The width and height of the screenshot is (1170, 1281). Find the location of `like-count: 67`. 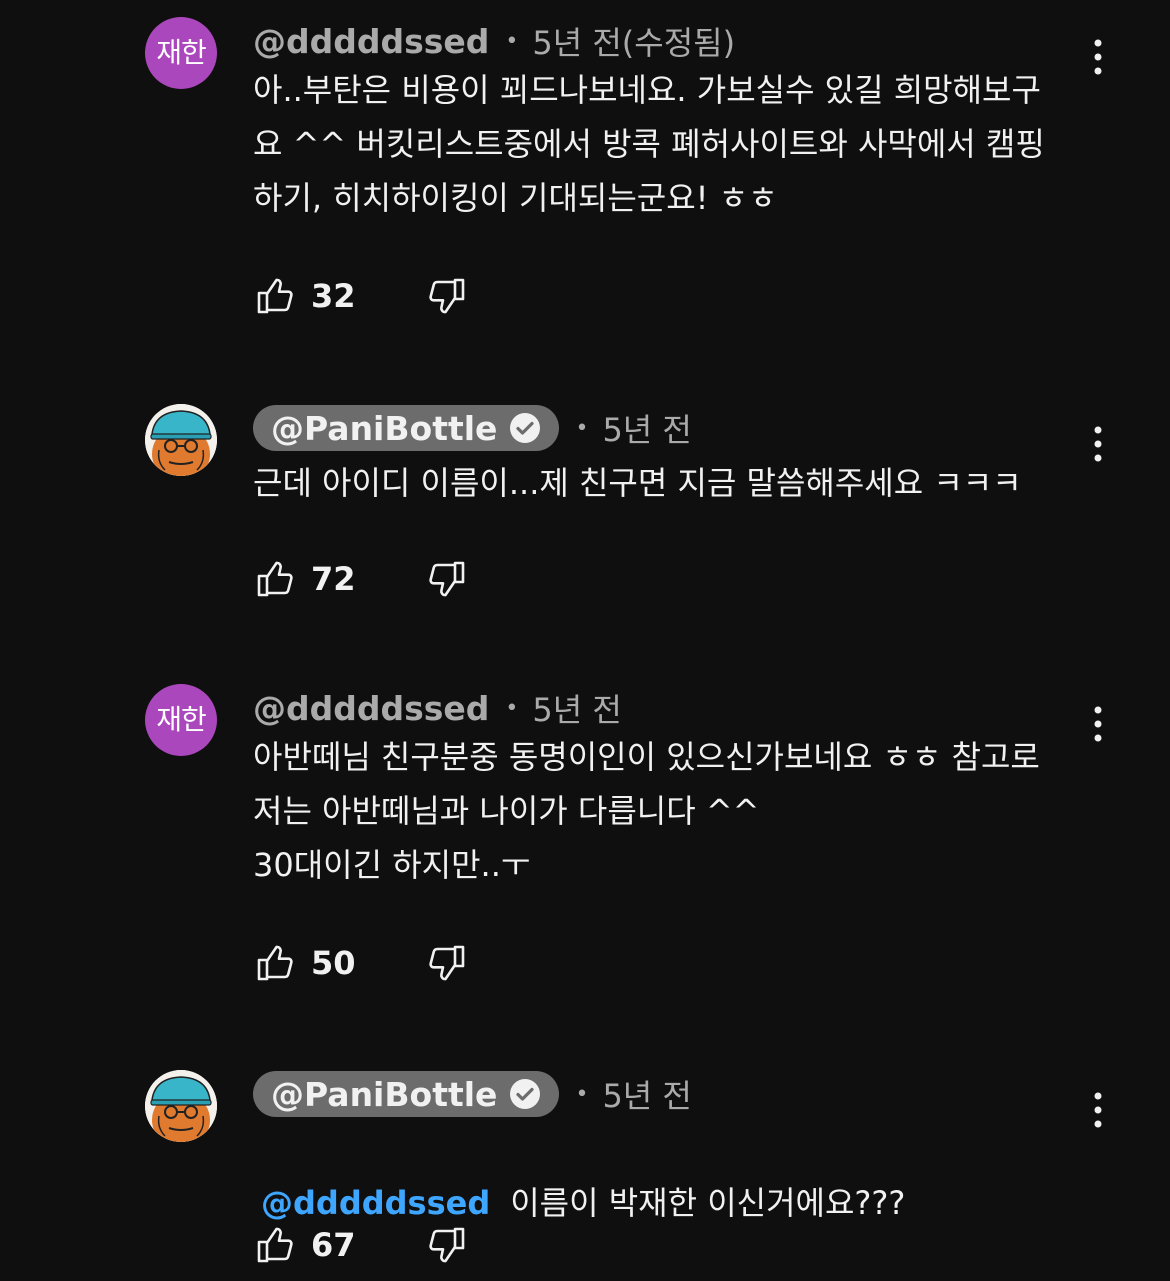

like-count: 67 is located at coordinates (333, 1245).